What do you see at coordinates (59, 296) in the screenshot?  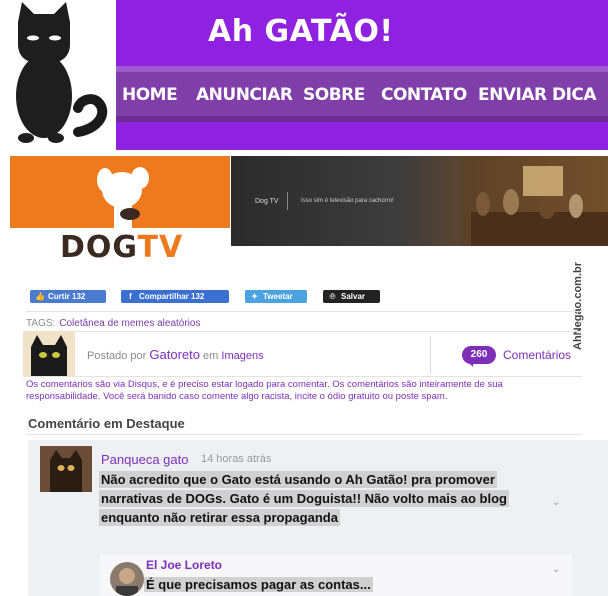 I see `like-label: Curtir` at bounding box center [59, 296].